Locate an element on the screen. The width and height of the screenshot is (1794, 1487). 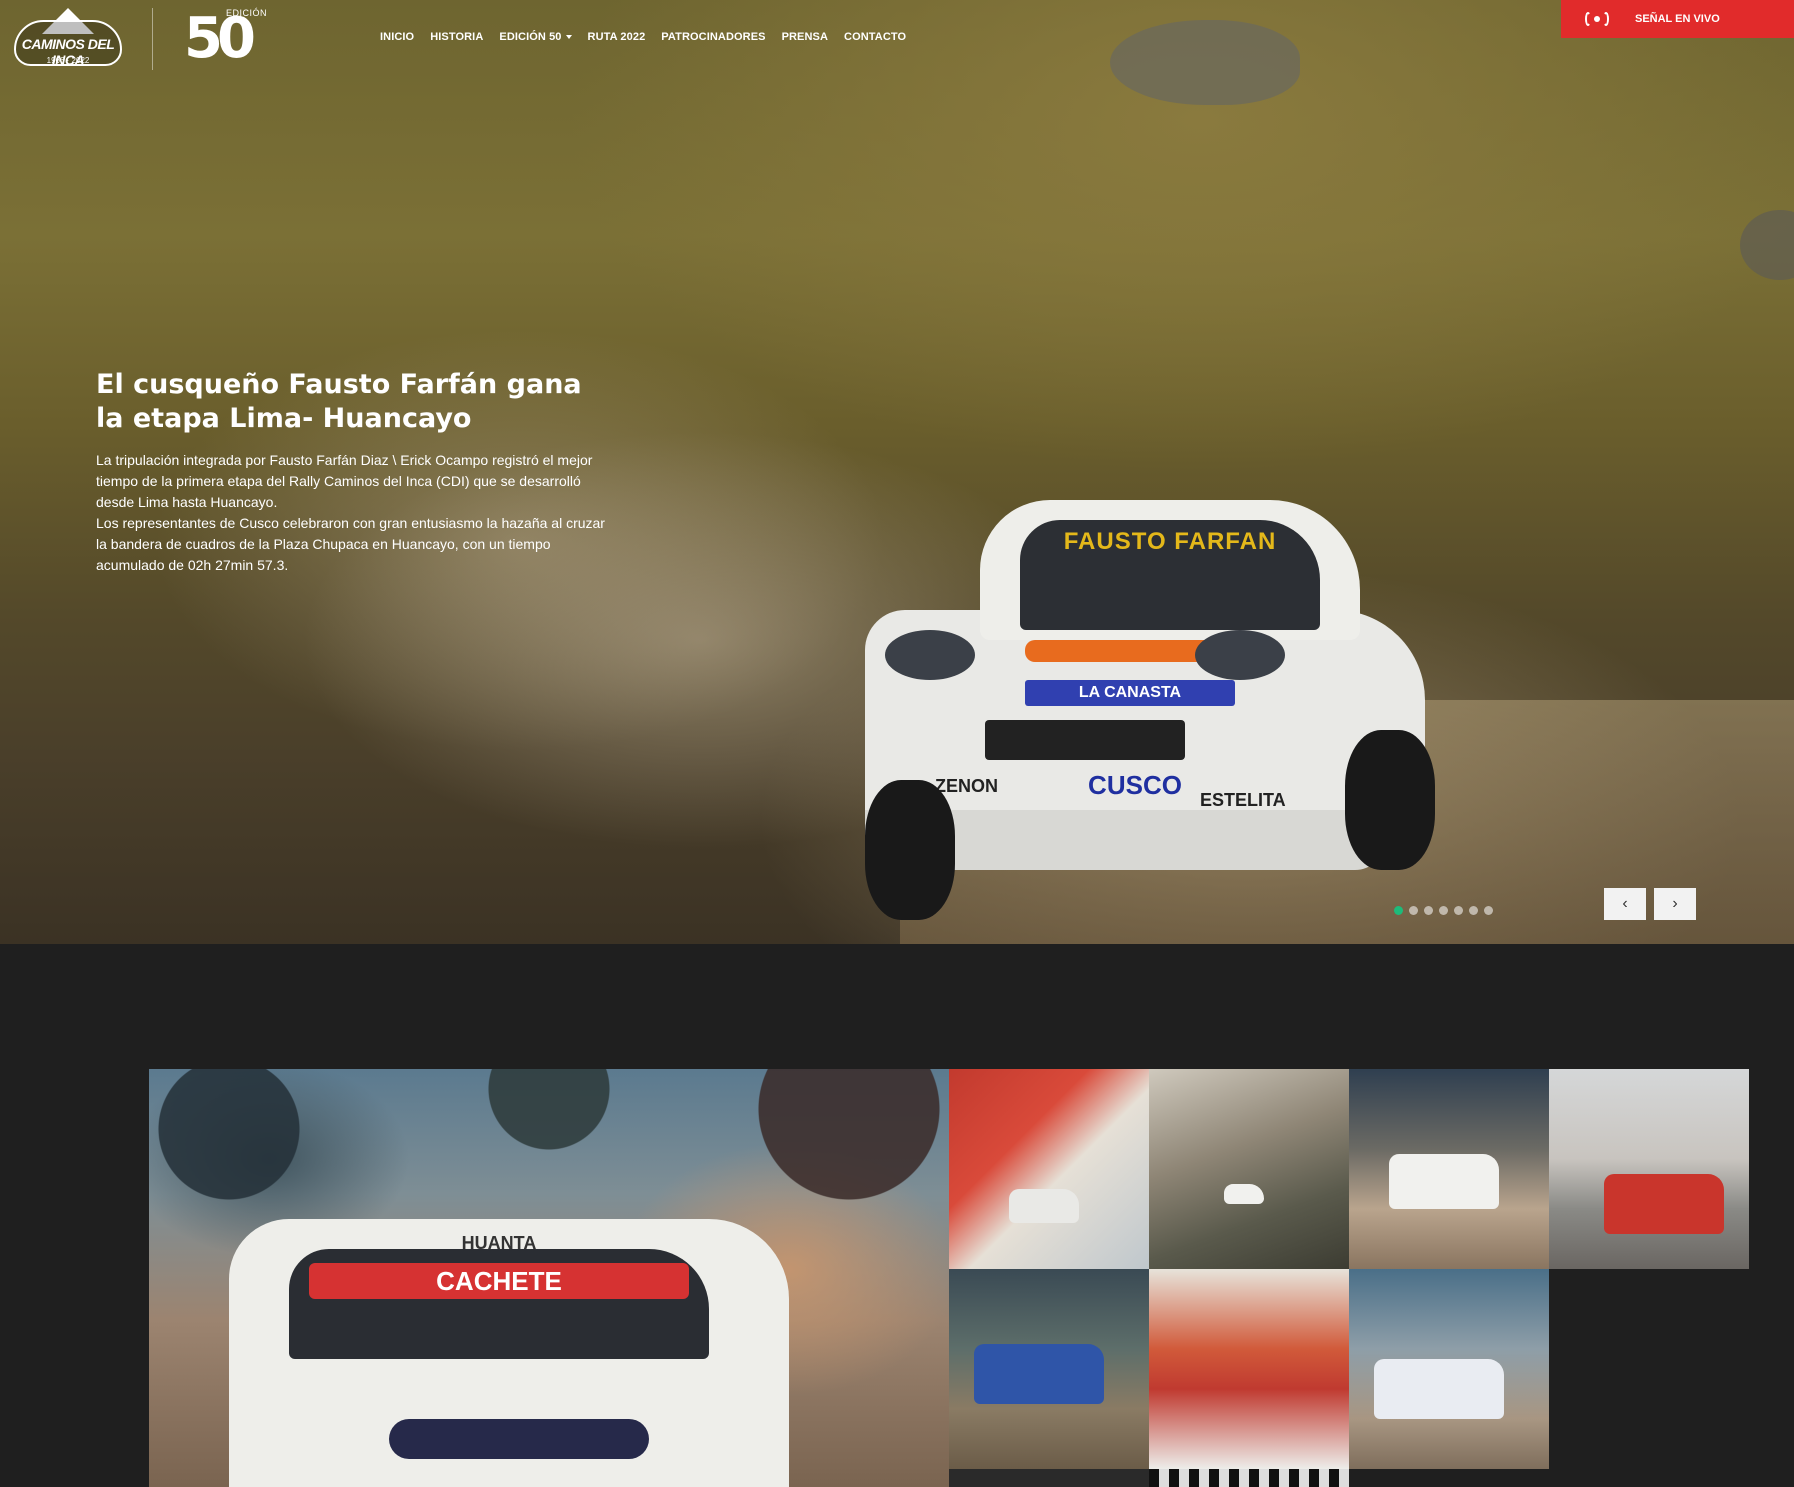
caminos-del-inca-logo: CAMINOS DEL INCA 1966 · 2022 is located at coordinates (69, 38).